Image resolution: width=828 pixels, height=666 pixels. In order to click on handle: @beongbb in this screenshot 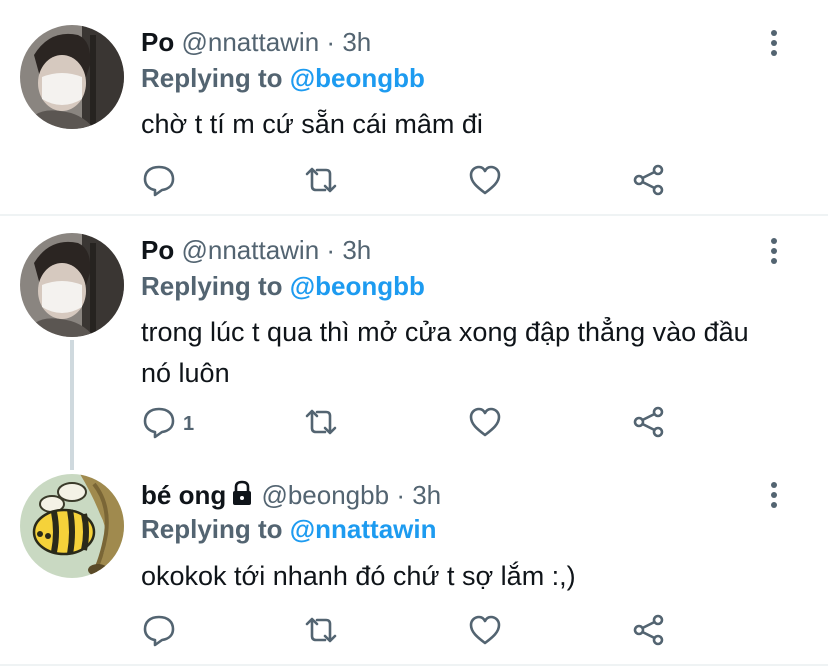, I will do `click(325, 495)`.